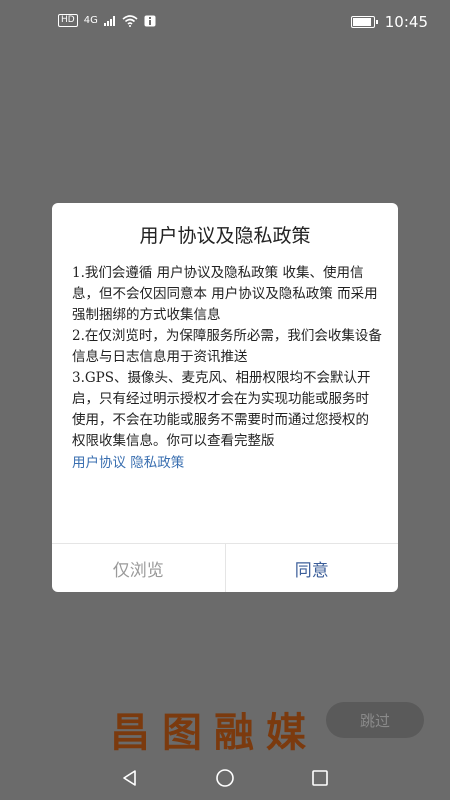 The height and width of the screenshot is (800, 450). What do you see at coordinates (227, 463) in the screenshot?
I see `dialog-links: 用户协议 隐私政策` at bounding box center [227, 463].